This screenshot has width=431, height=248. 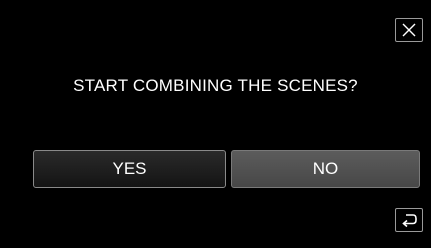 What do you see at coordinates (215, 85) in the screenshot?
I see `dialog-question: START COMBINING THE SCENES?` at bounding box center [215, 85].